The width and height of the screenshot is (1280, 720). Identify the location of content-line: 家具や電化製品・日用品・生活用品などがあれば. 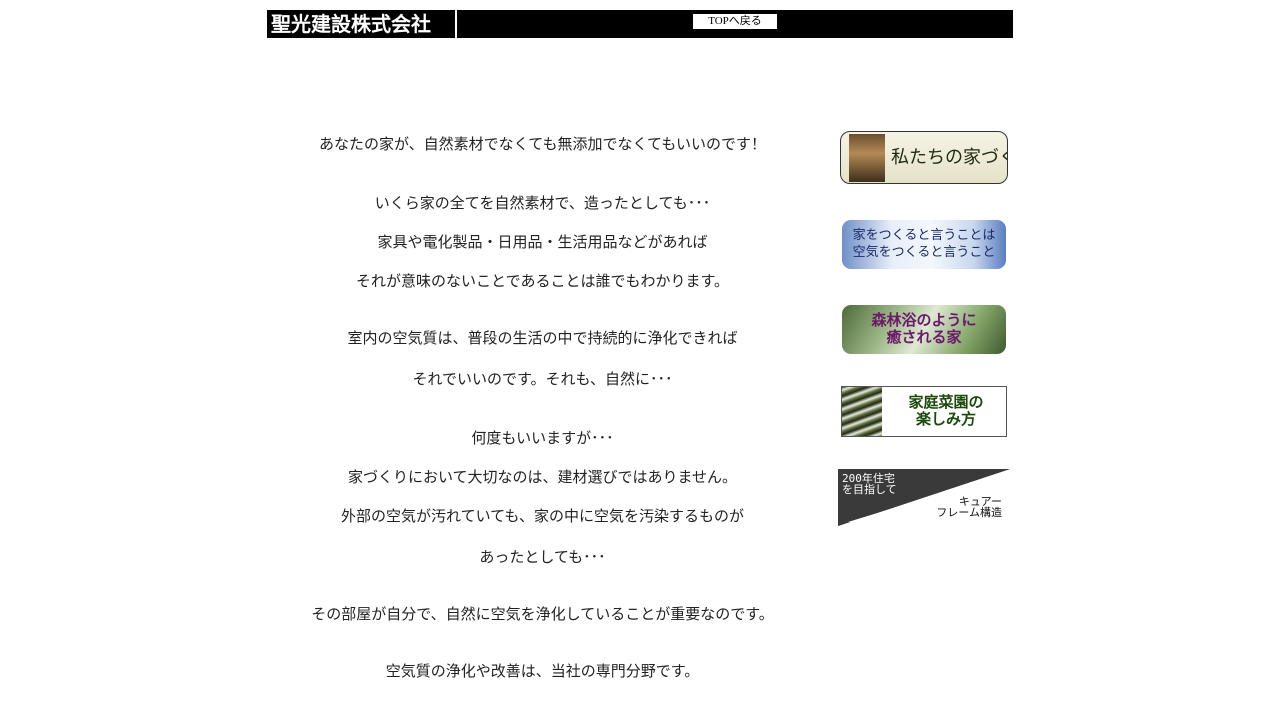
(542, 242).